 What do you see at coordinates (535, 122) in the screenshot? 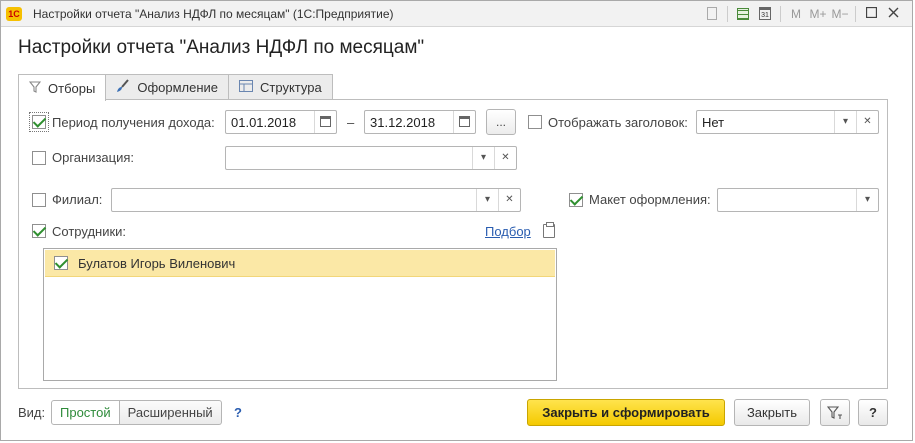
I see `show-header-checkbox` at bounding box center [535, 122].